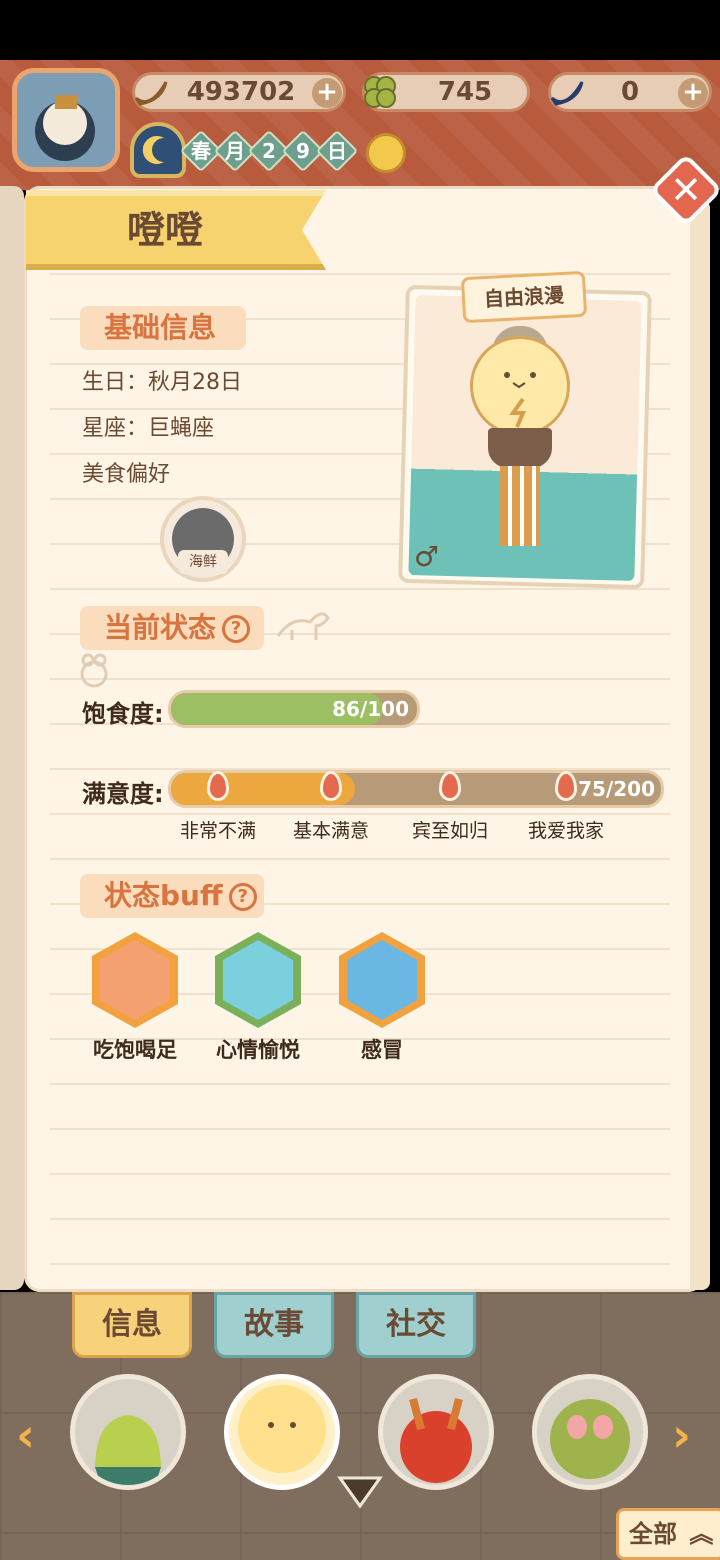  What do you see at coordinates (701, 1534) in the screenshot?
I see `double-chevron-up-icon: ︽` at bounding box center [701, 1534].